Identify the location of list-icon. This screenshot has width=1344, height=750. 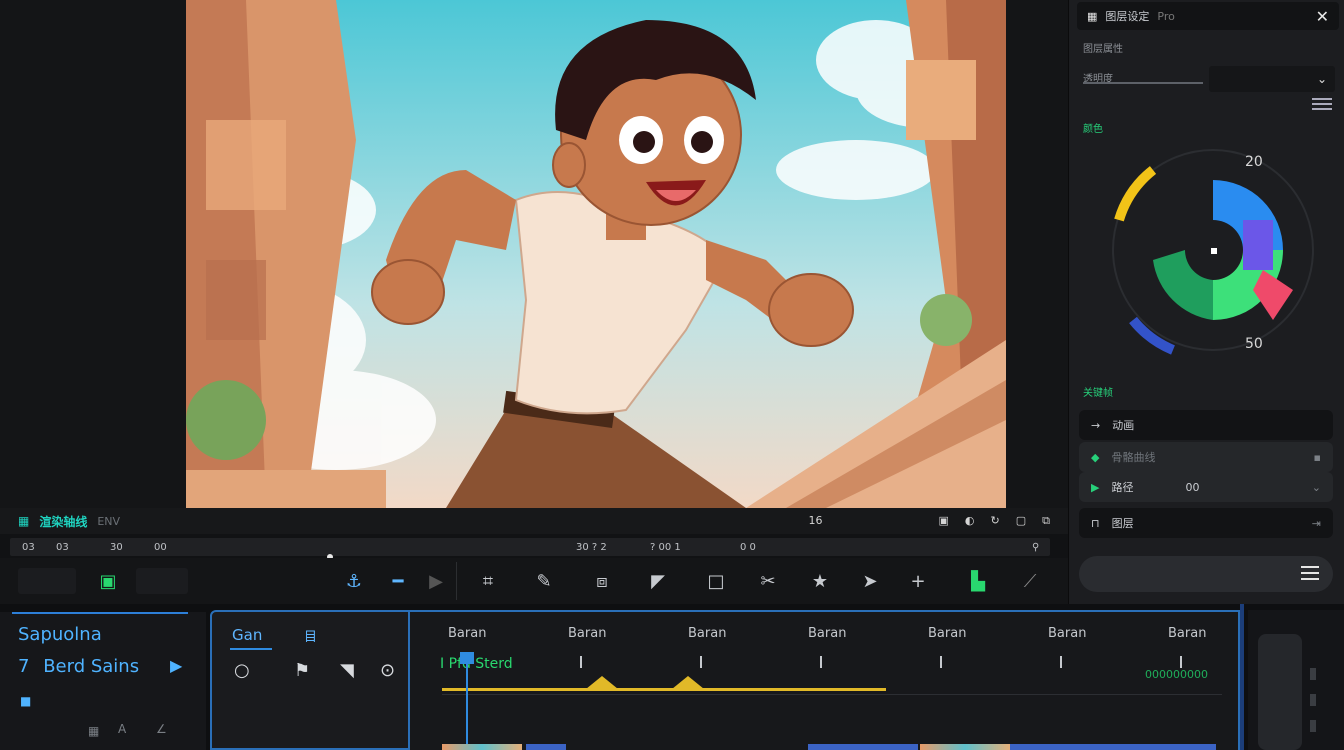
(1322, 104).